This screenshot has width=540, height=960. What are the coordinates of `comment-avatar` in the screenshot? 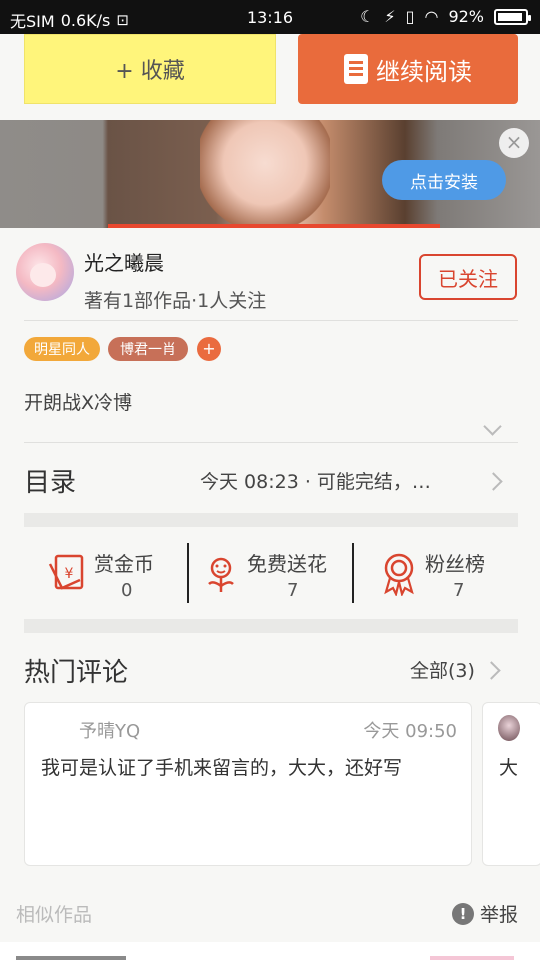 It's located at (509, 728).